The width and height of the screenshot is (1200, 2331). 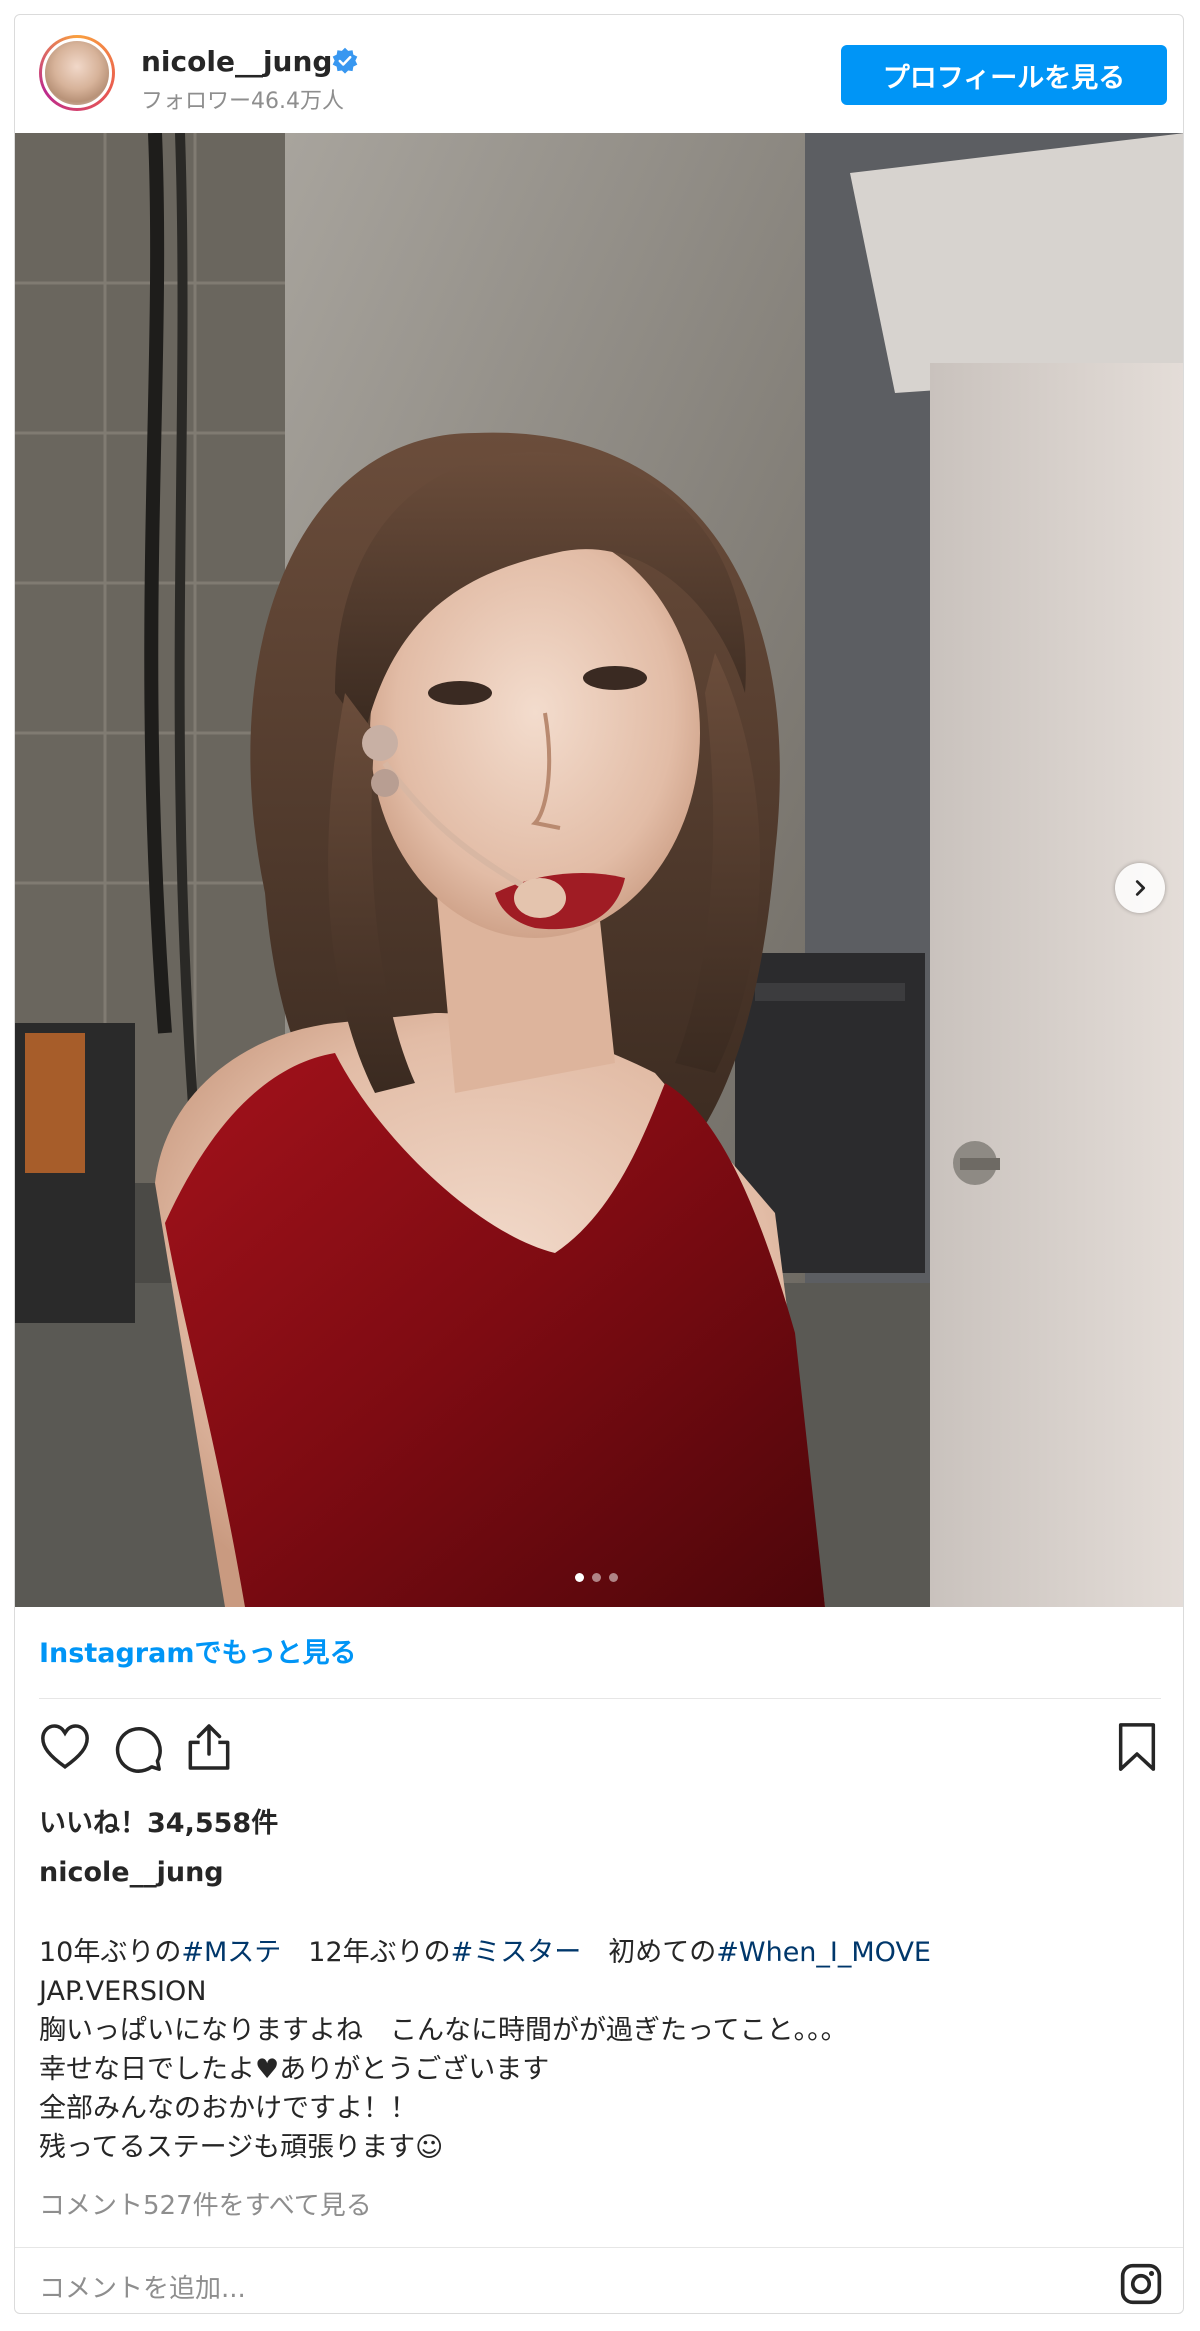 What do you see at coordinates (599, 74) in the screenshot?
I see `post-header: nicole__jung フォロワー46.4万人 プロフィールを見る` at bounding box center [599, 74].